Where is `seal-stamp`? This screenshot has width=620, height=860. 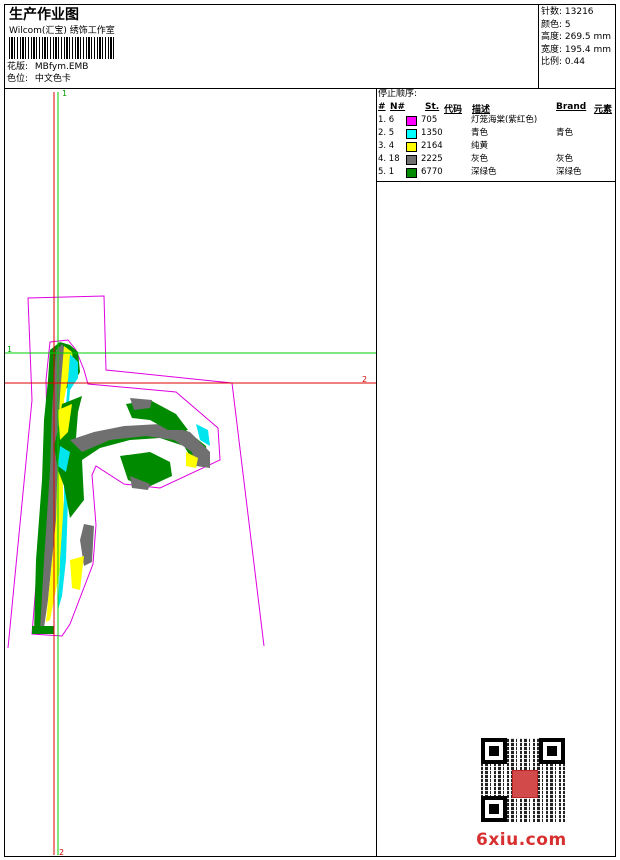
seal-stamp is located at coordinates (525, 784).